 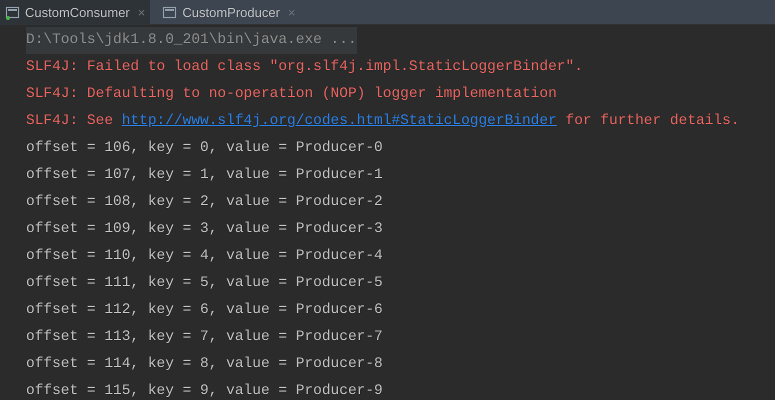 What do you see at coordinates (205, 337) in the screenshot?
I see `console-line: offset = 113, key = 7, value = Producer-7` at bounding box center [205, 337].